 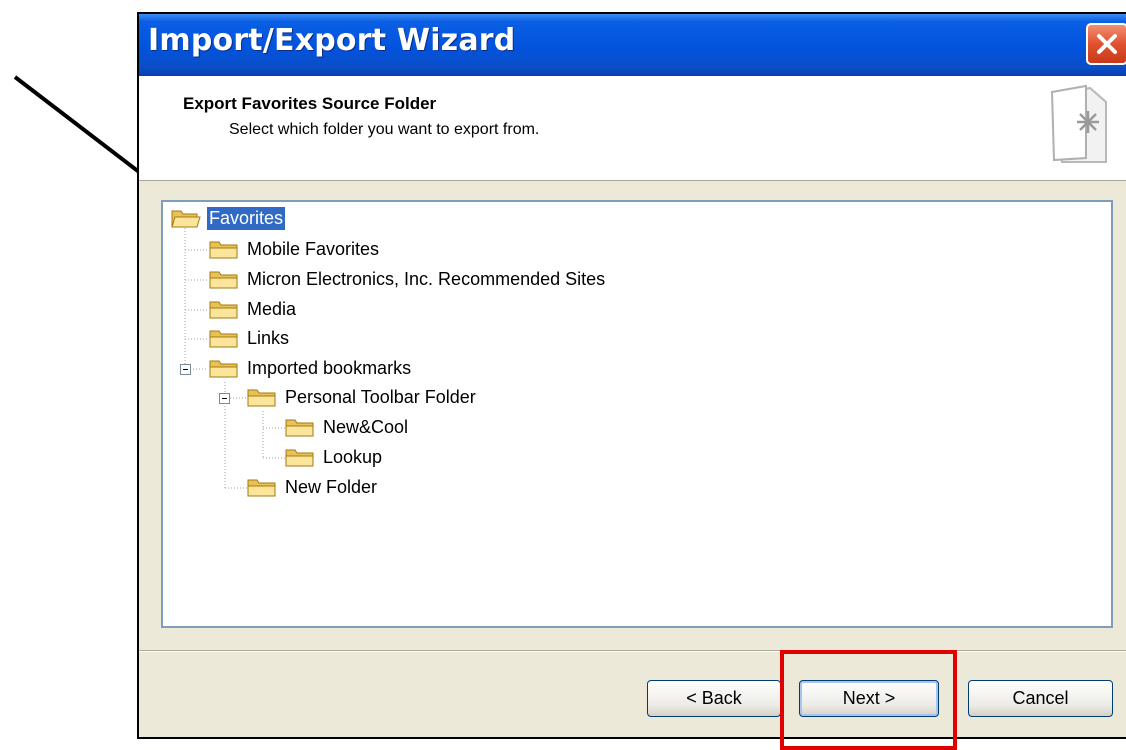 I want to click on tree-node-media: Media, so click(x=253, y=309).